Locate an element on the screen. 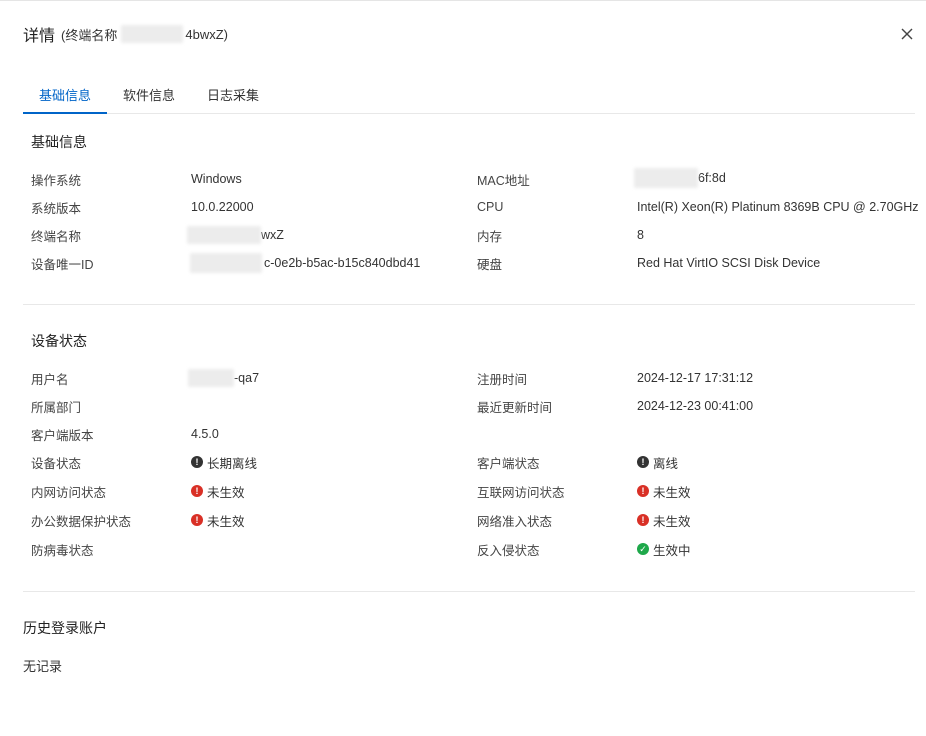 This screenshot has height=736, width=926. info-row: 操作系统 is located at coordinates (56, 179).